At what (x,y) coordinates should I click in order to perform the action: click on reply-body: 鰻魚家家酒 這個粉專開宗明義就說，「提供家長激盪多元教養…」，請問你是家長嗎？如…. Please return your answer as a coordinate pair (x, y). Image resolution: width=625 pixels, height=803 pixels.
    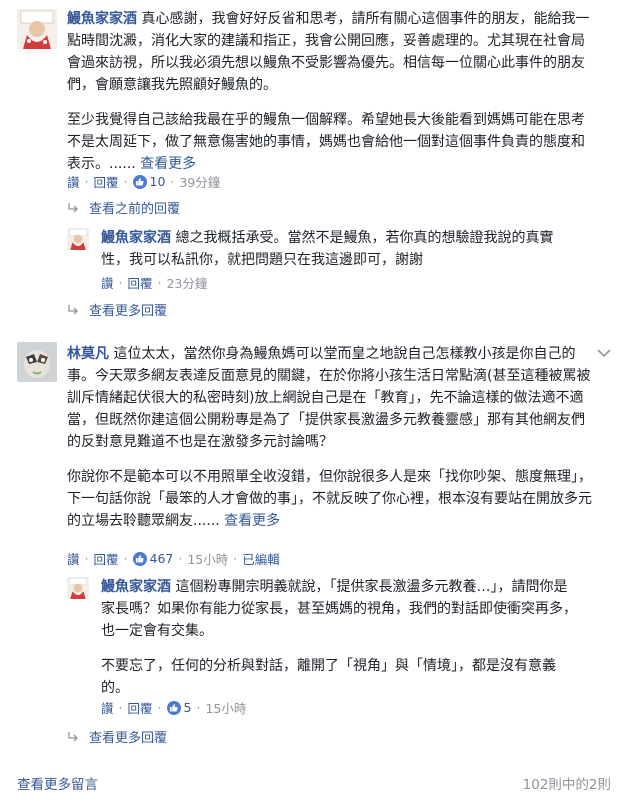
    Looking at the image, I should click on (341, 637).